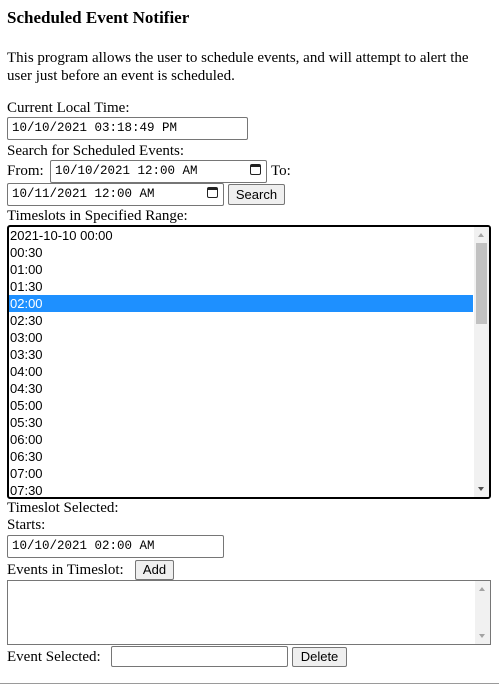 This screenshot has width=499, height=689. What do you see at coordinates (241, 439) in the screenshot?
I see `timeslot-option: 06:00` at bounding box center [241, 439].